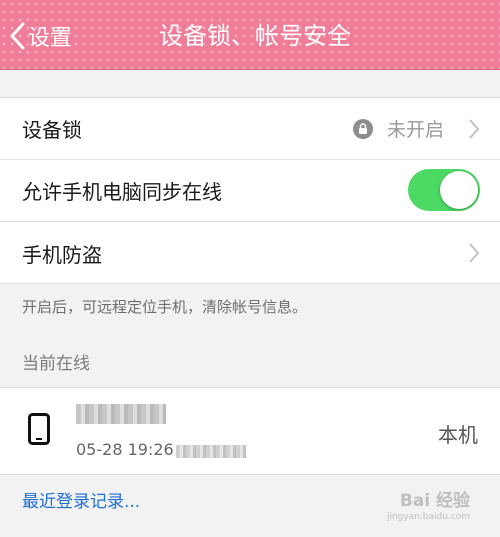  Describe the element at coordinates (56, 364) in the screenshot. I see `online-section-title: 当前在线` at that location.